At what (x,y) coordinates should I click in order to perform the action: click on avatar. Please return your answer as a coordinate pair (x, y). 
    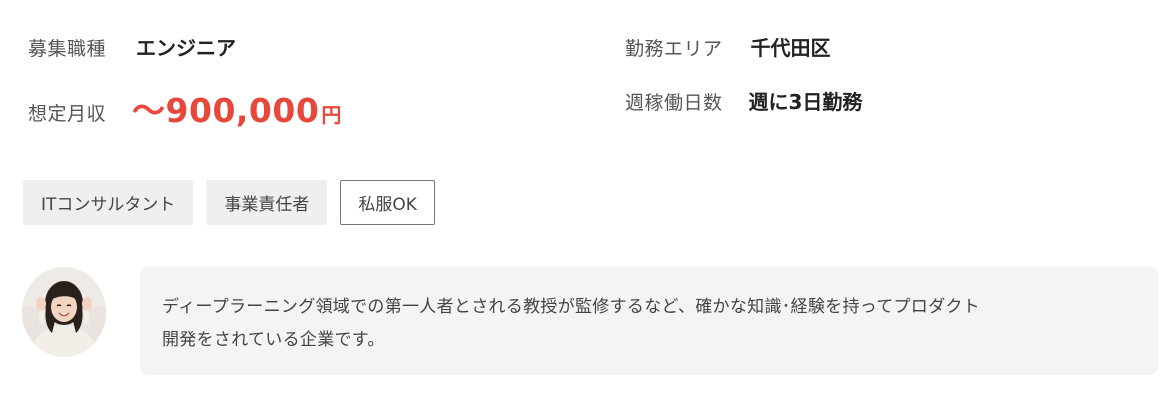
    Looking at the image, I should click on (64, 312).